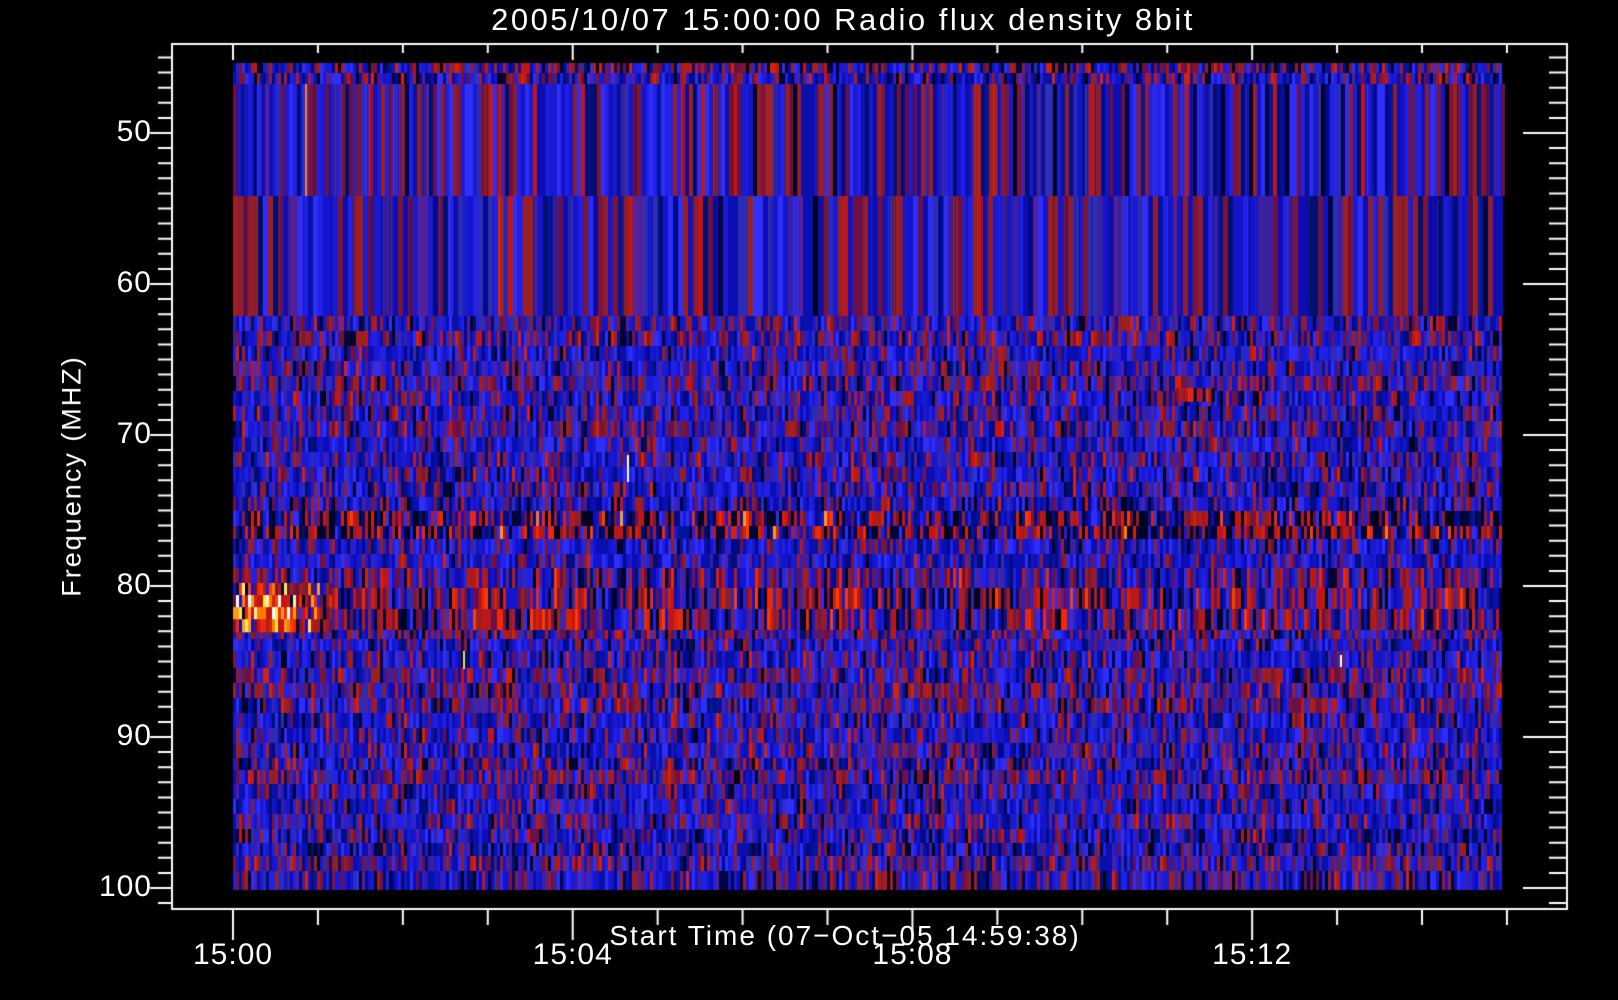 The image size is (1618, 1000). What do you see at coordinates (134, 584) in the screenshot?
I see `y-tick-label: 80` at bounding box center [134, 584].